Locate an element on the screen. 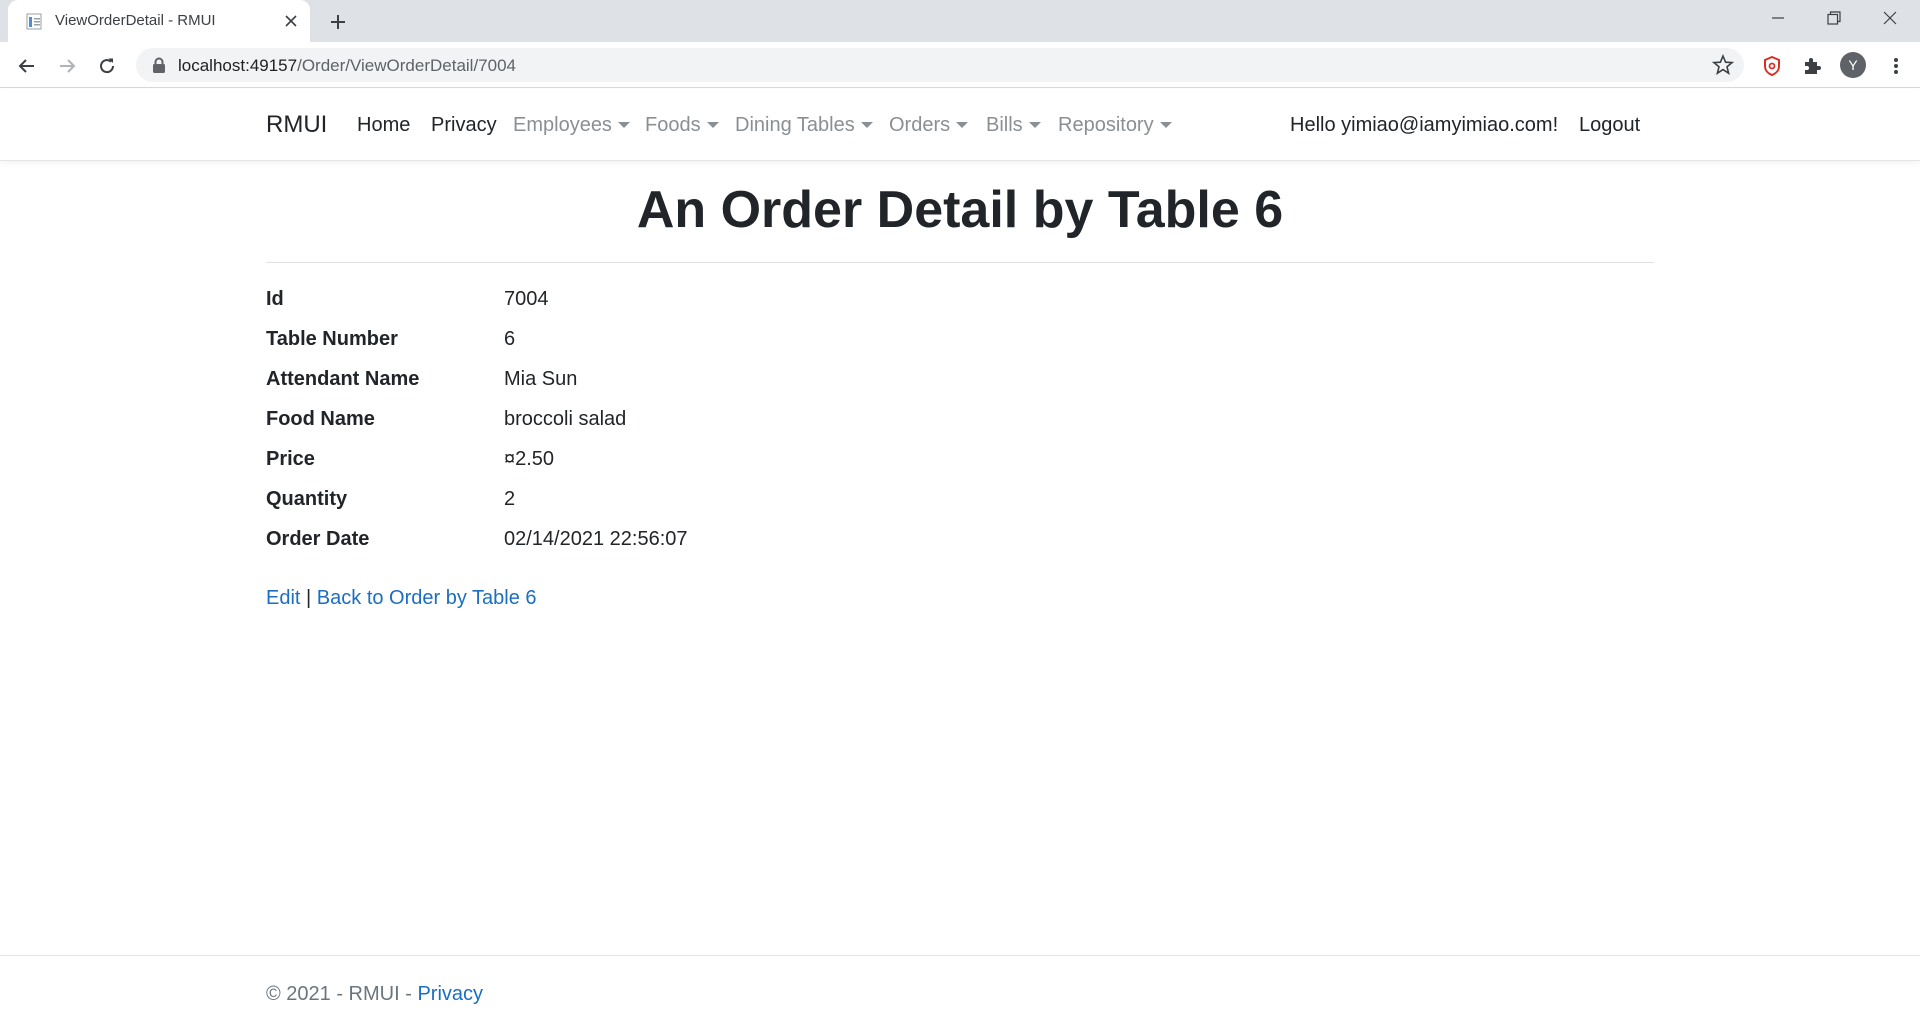 This screenshot has height=1024, width=1920. nav-dining-tables-label: Dining Tables is located at coordinates (795, 125).